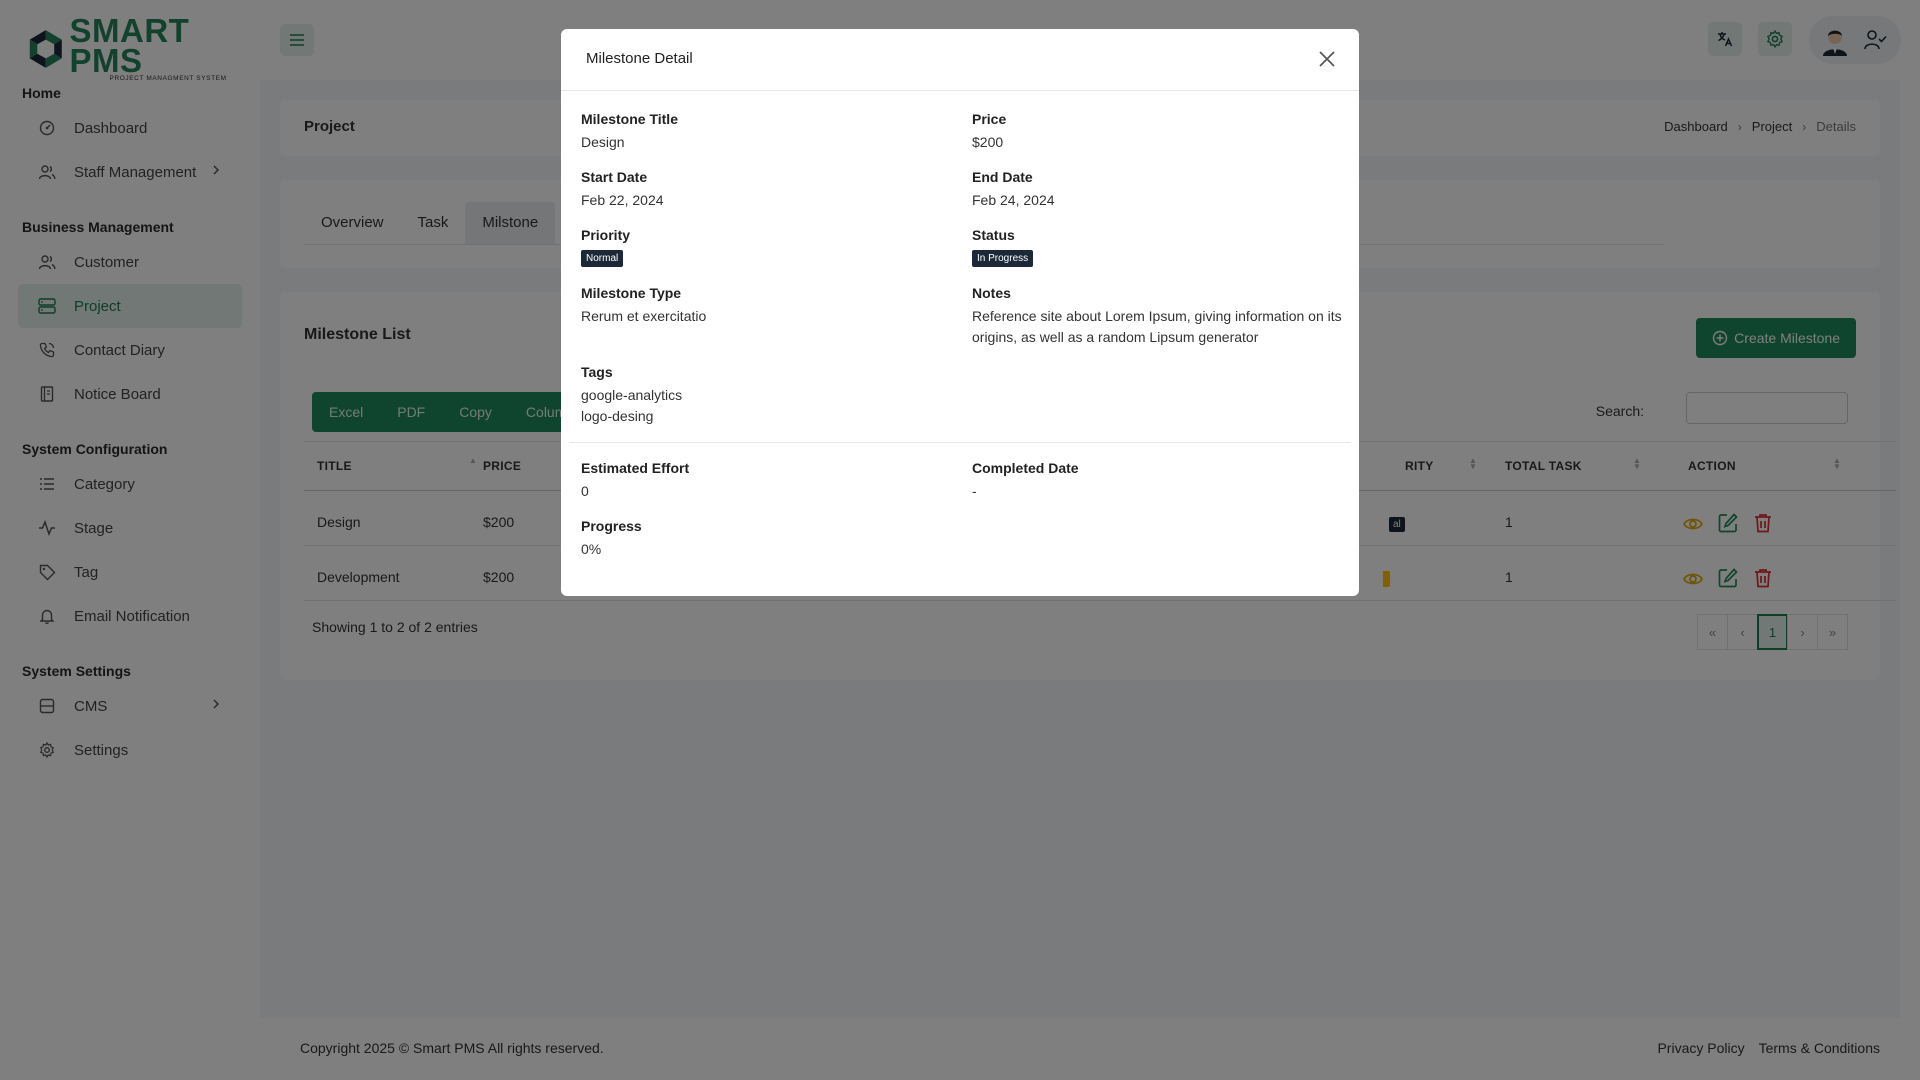 Image resolution: width=1920 pixels, height=1080 pixels. I want to click on tag-item: google-analytics, so click(632, 395).